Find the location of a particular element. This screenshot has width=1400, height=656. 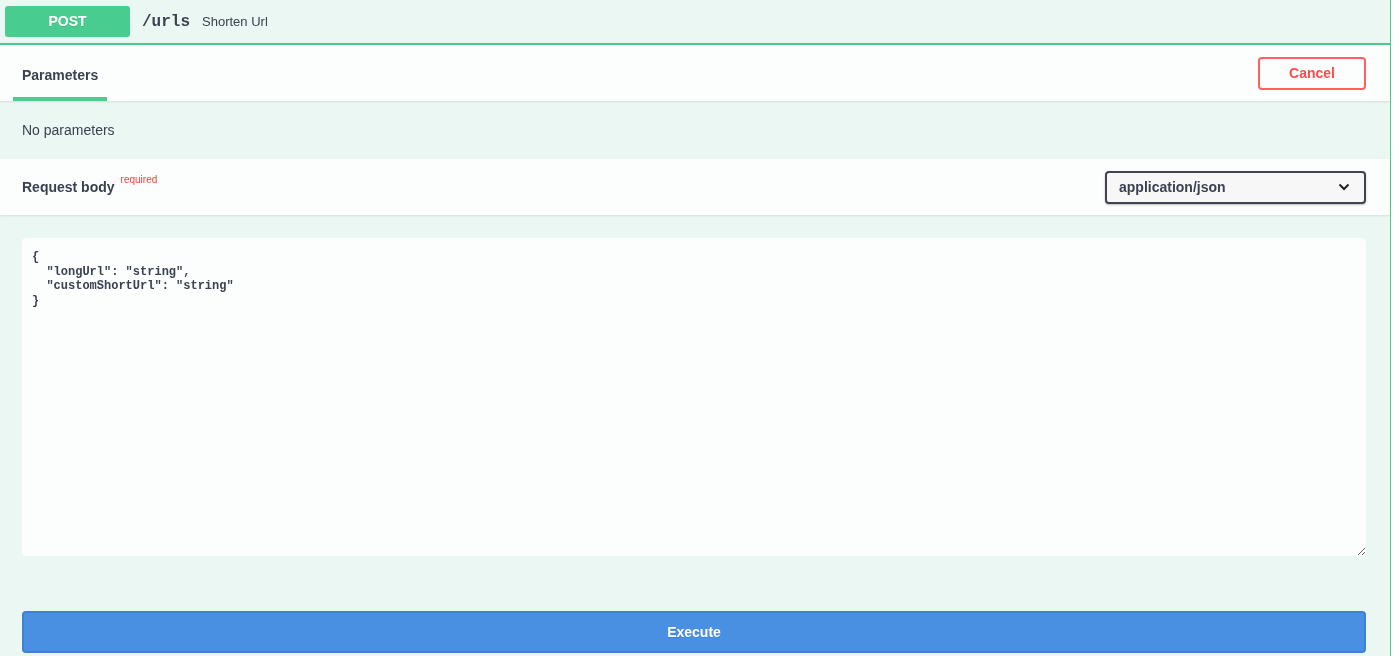

required-label: required is located at coordinates (139, 179).